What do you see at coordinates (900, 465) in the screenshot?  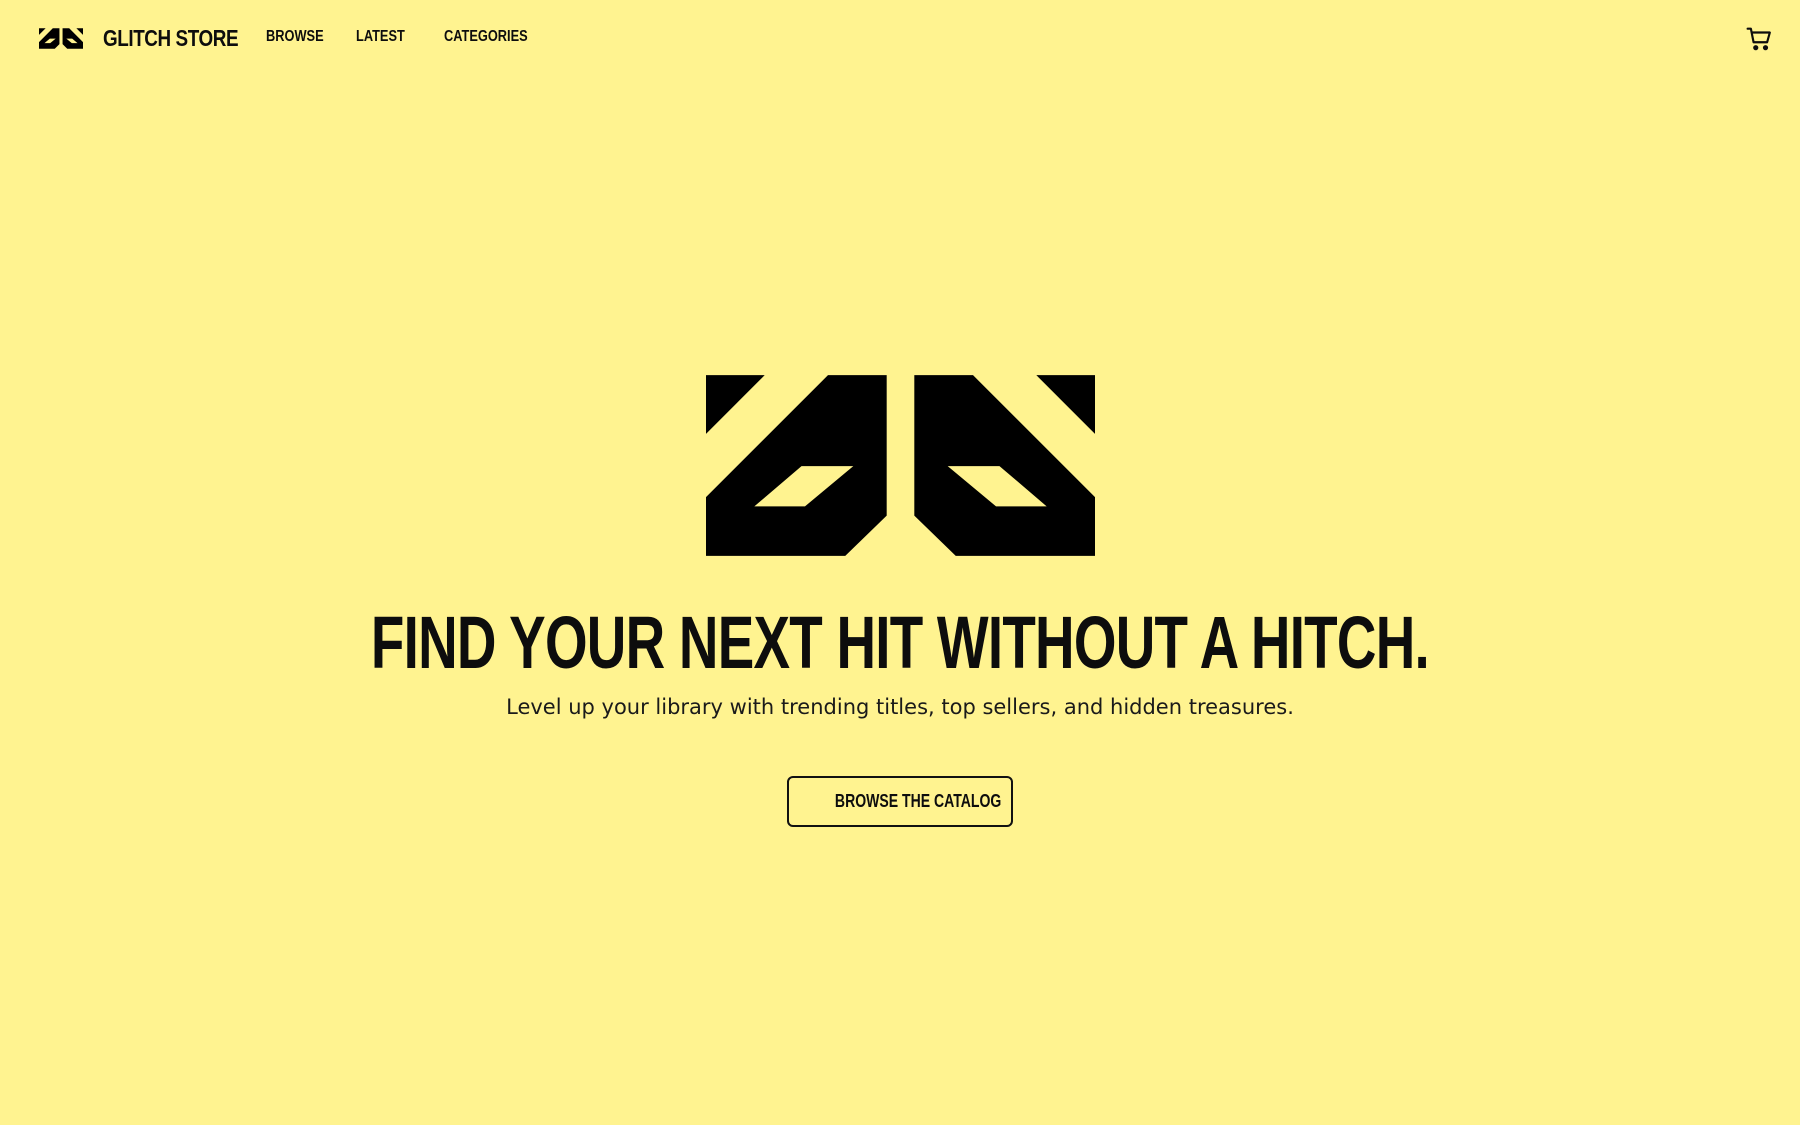 I see `glitch-store-logo-icon` at bounding box center [900, 465].